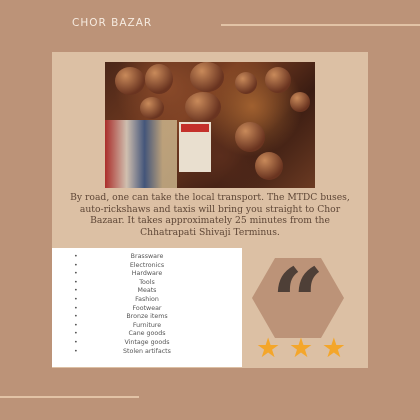  I want to click on list-item-label: Furniture, so click(147, 325).